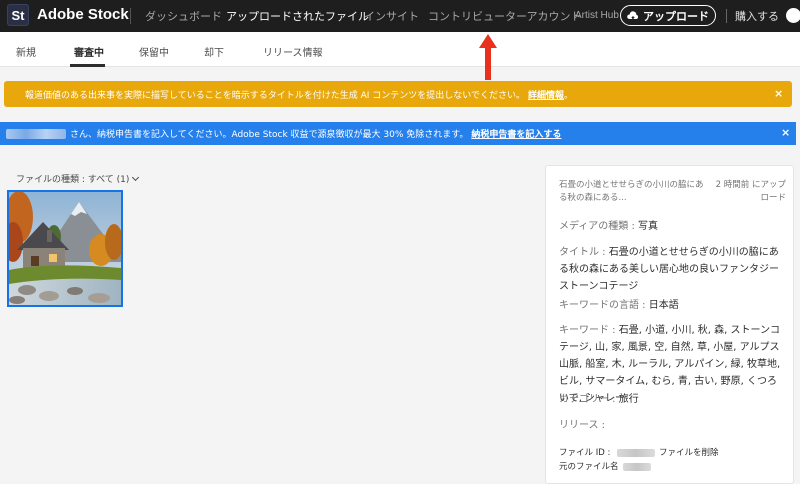  What do you see at coordinates (726, 16) in the screenshot?
I see `nav-divider-right` at bounding box center [726, 16].